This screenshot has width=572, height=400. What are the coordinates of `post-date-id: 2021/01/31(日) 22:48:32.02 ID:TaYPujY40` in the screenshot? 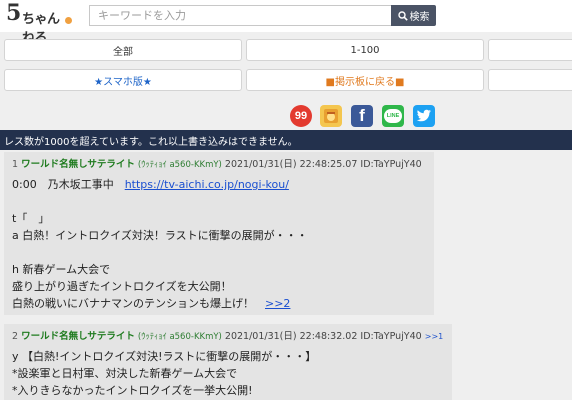 It's located at (323, 336).